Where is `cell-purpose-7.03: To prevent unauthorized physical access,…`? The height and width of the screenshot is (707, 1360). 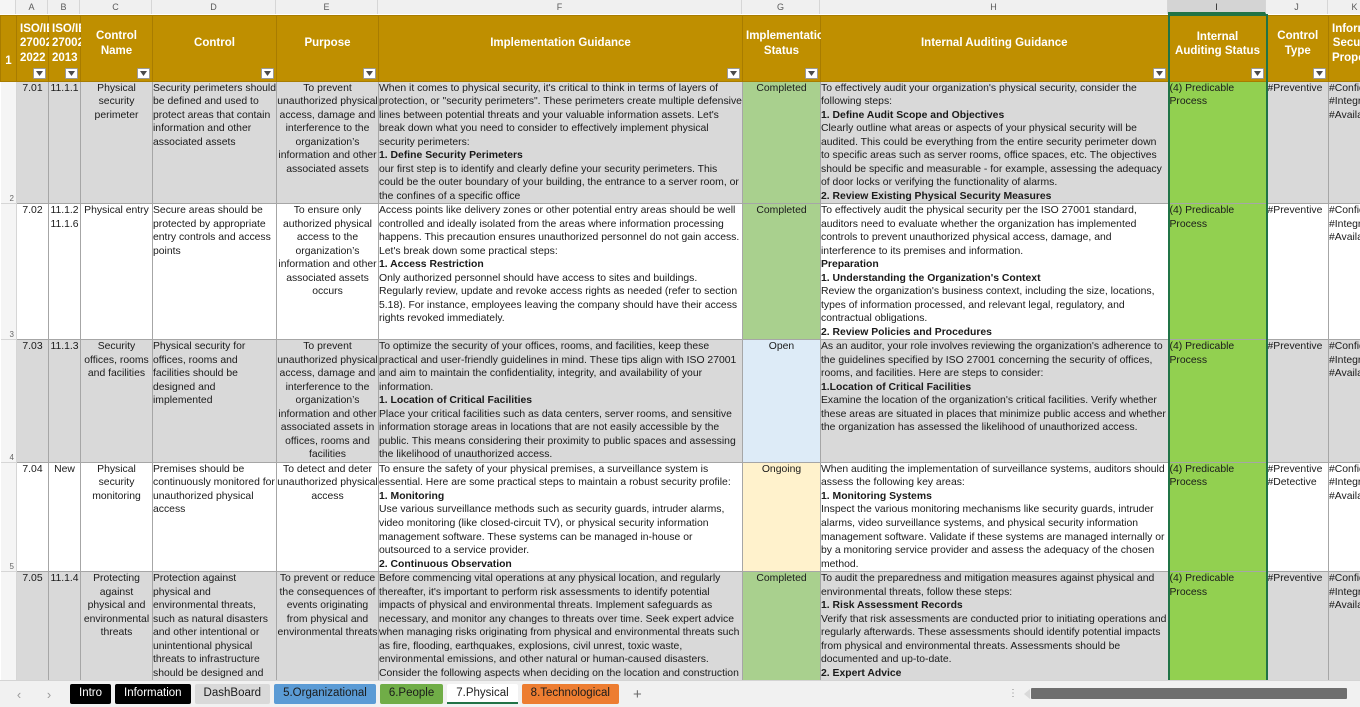
cell-purpose-7.03: To prevent unauthorized physical access,… is located at coordinates (327, 401).